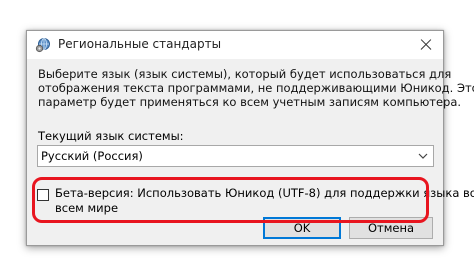 This screenshot has height=275, width=474. Describe the element at coordinates (92, 156) in the screenshot. I see `selected-language: Русский (Россия)` at that location.